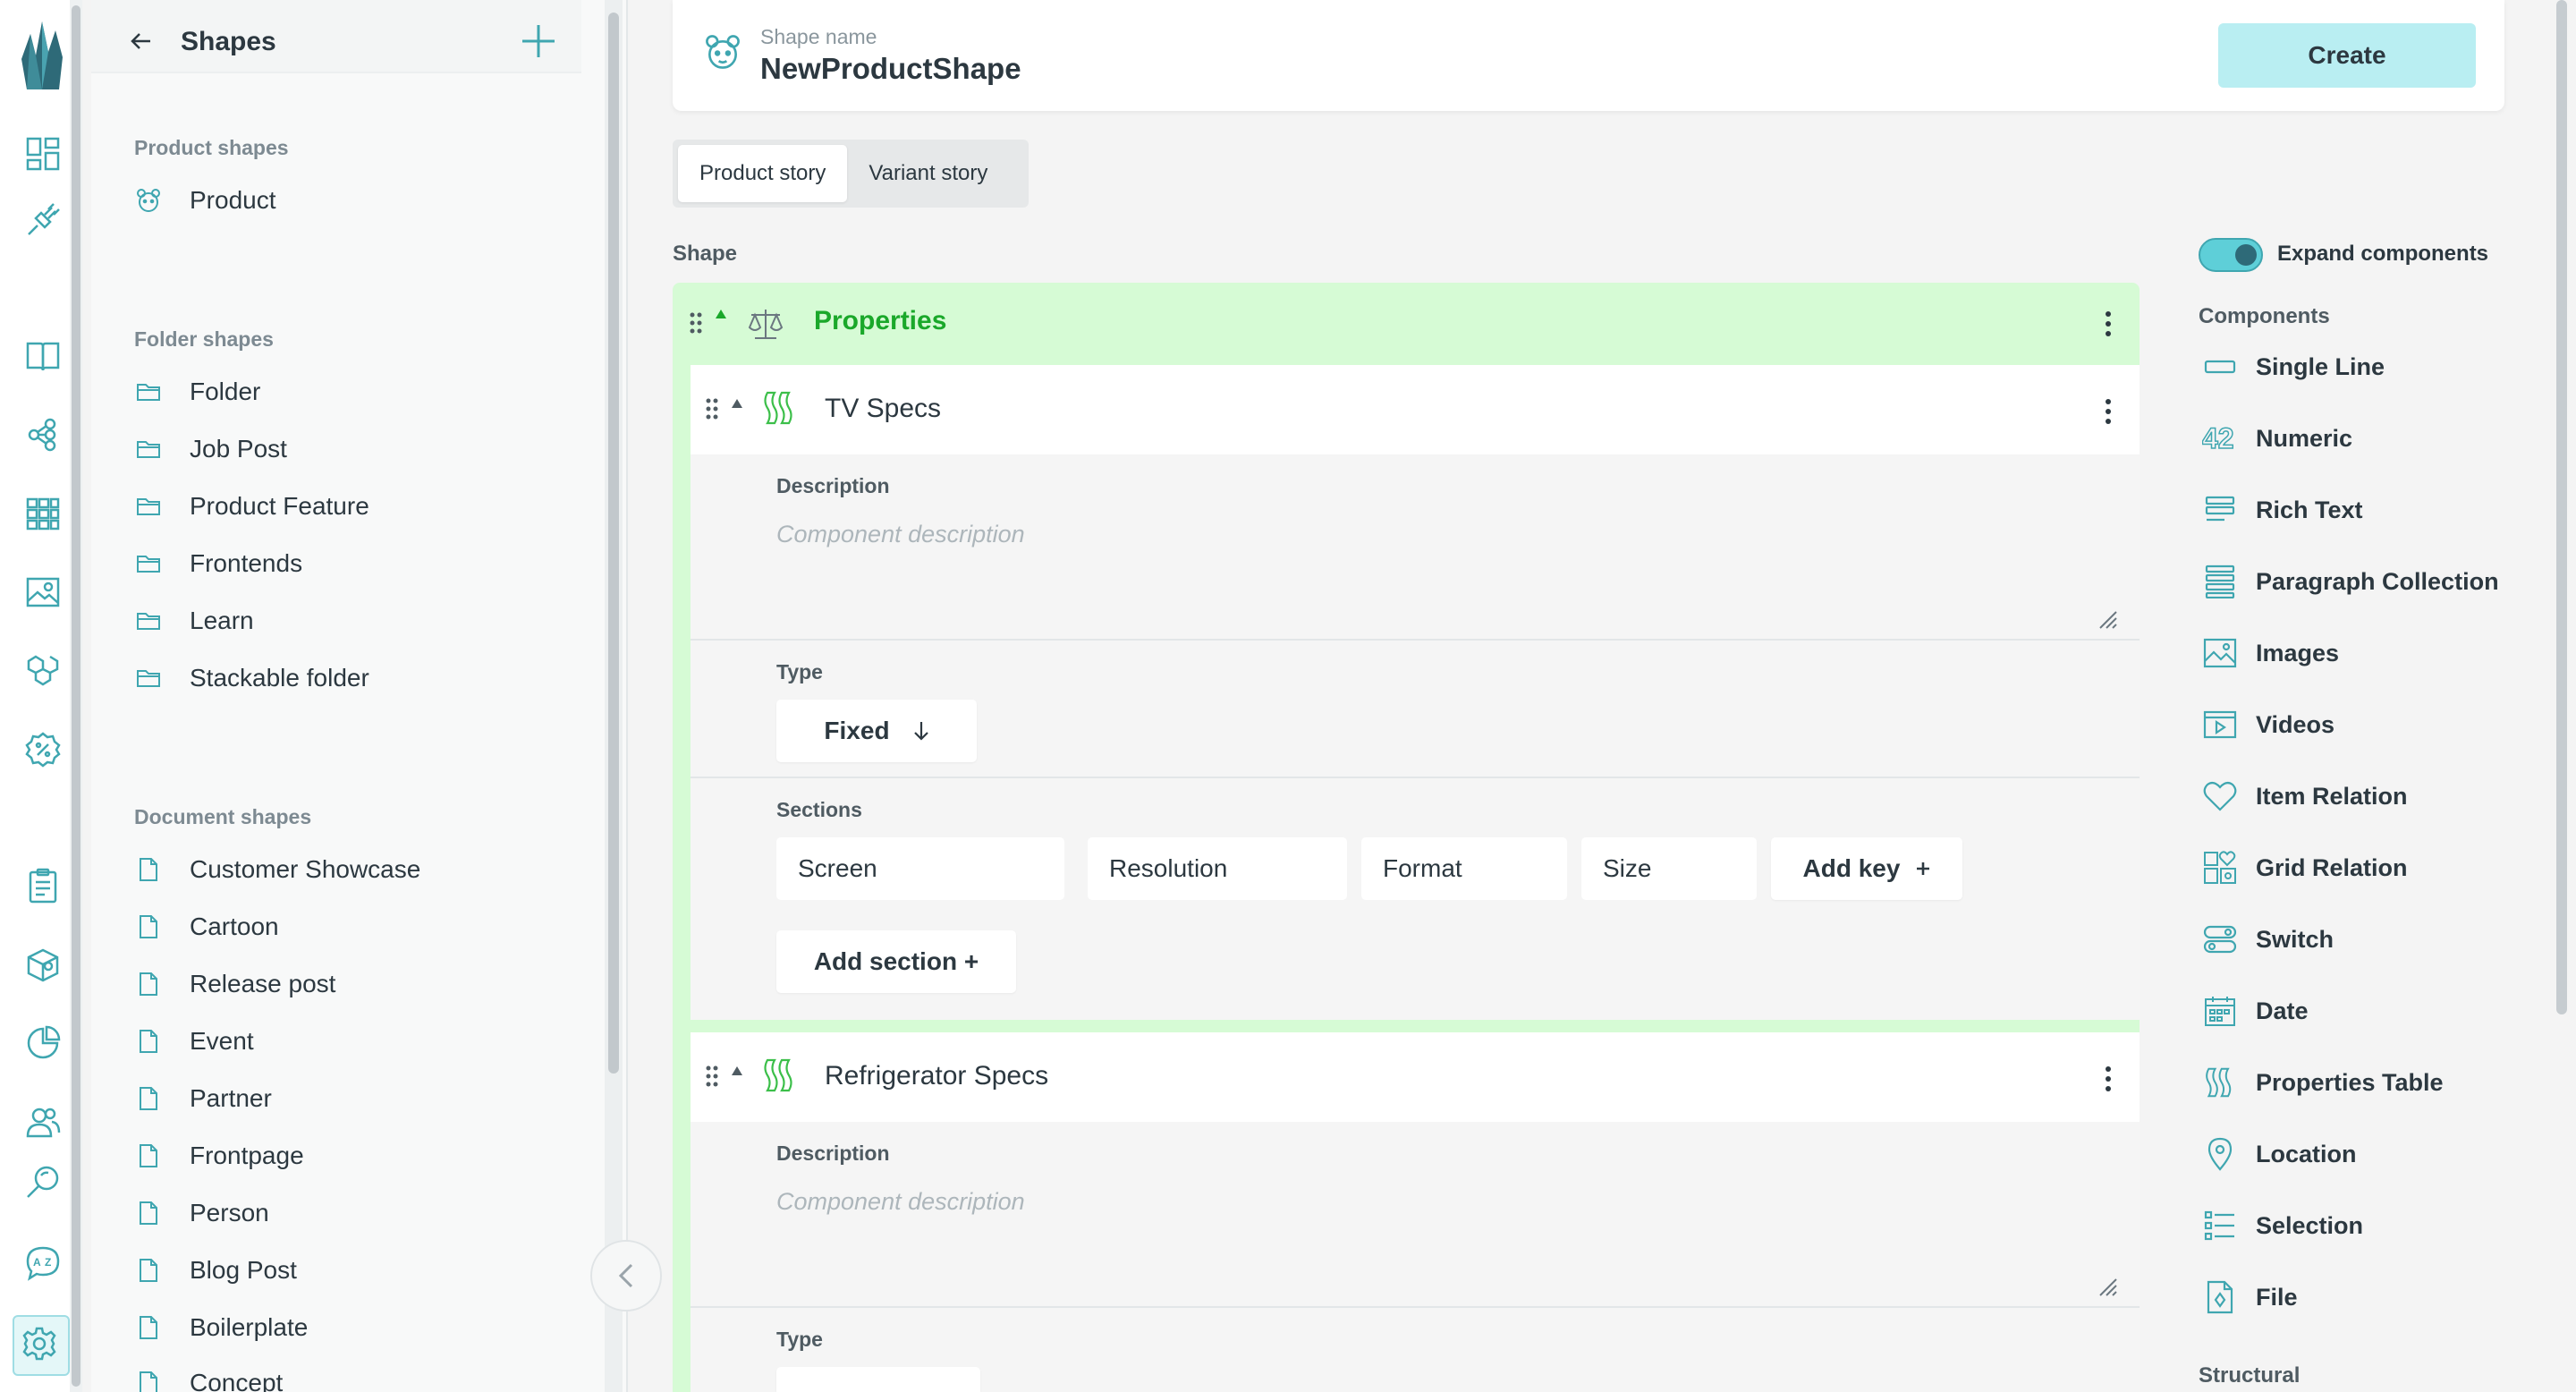  What do you see at coordinates (2332, 867) in the screenshot?
I see `component-label: Grid Relation` at bounding box center [2332, 867].